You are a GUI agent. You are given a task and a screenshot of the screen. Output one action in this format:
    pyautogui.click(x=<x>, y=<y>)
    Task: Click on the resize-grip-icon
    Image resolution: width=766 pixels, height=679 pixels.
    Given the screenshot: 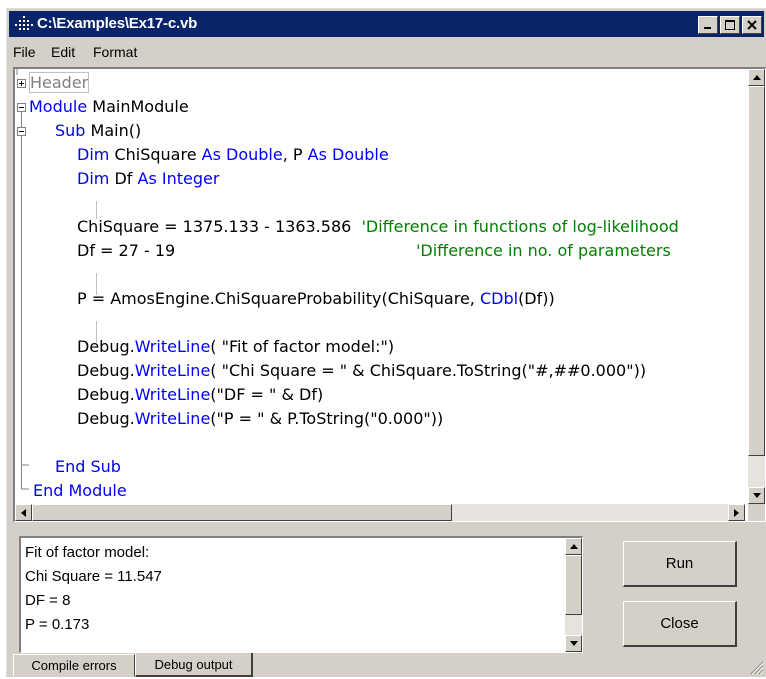 What is the action you would take?
    pyautogui.click(x=757, y=668)
    